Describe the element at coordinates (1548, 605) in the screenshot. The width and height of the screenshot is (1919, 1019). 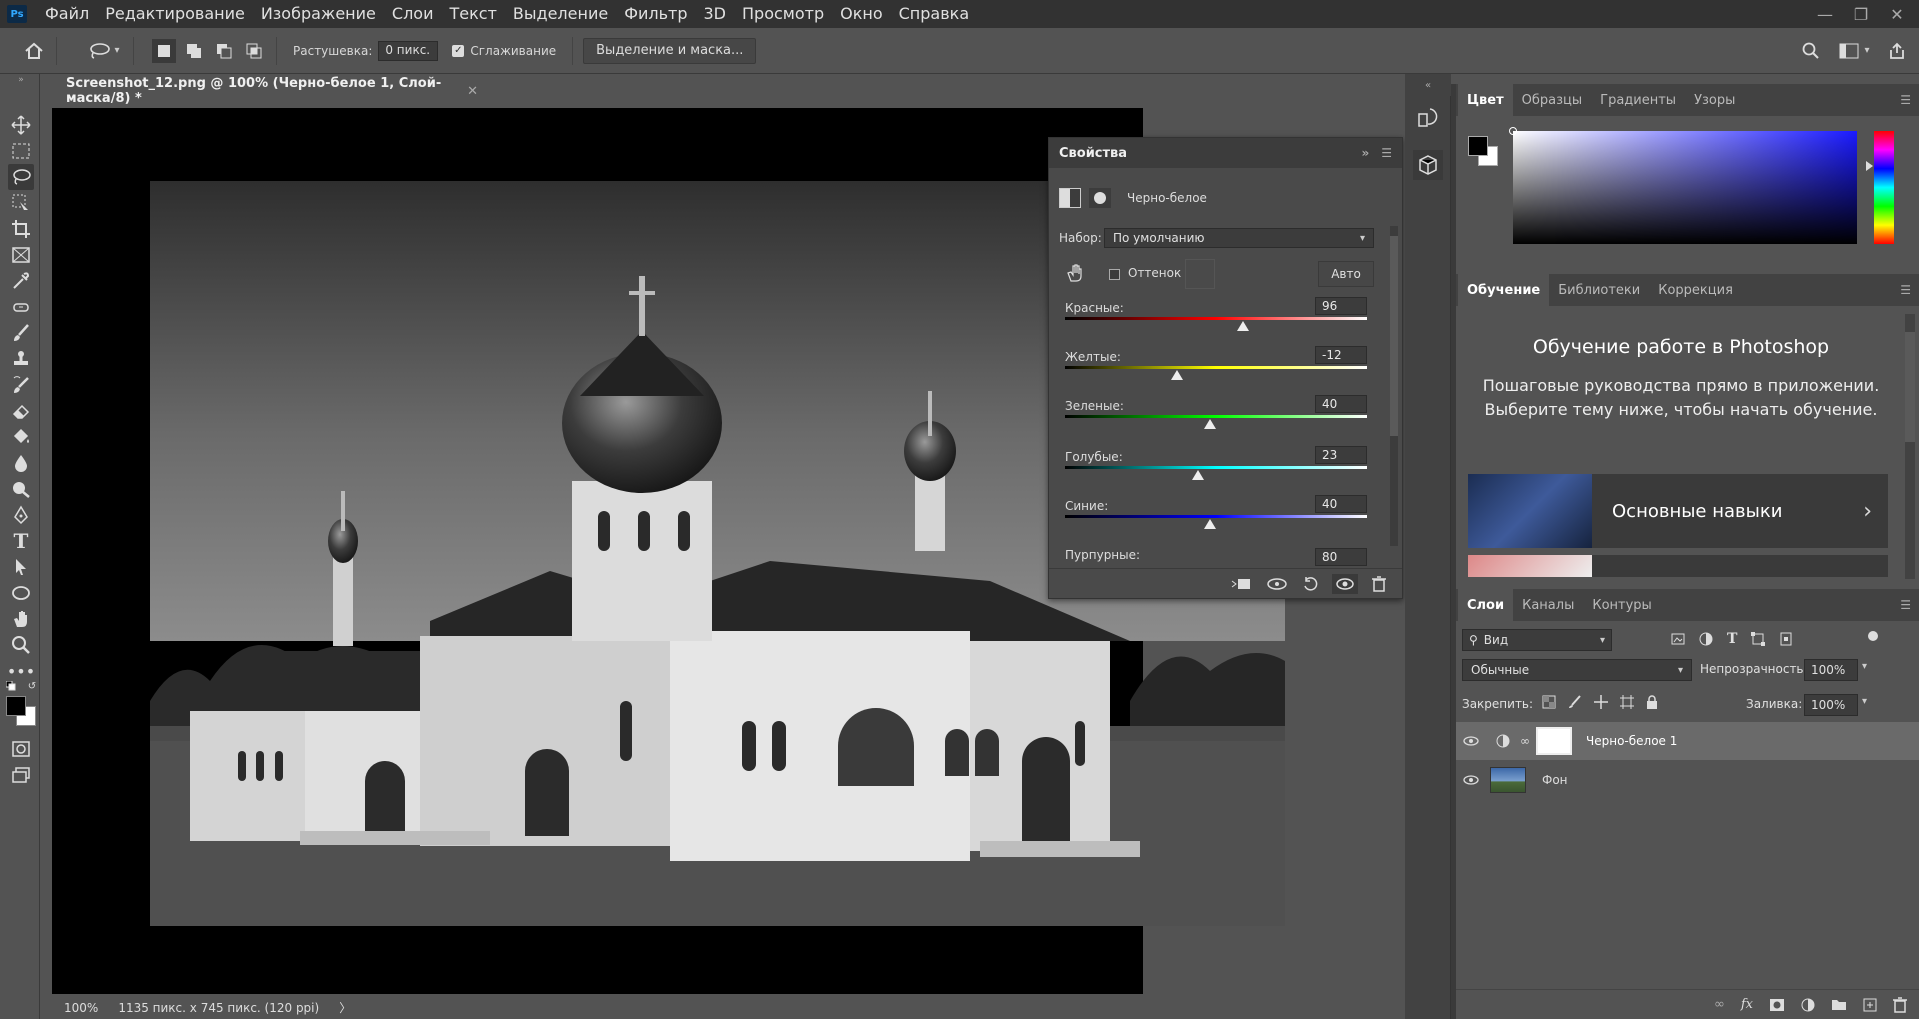
I see `tab-channels: Каналы` at that location.